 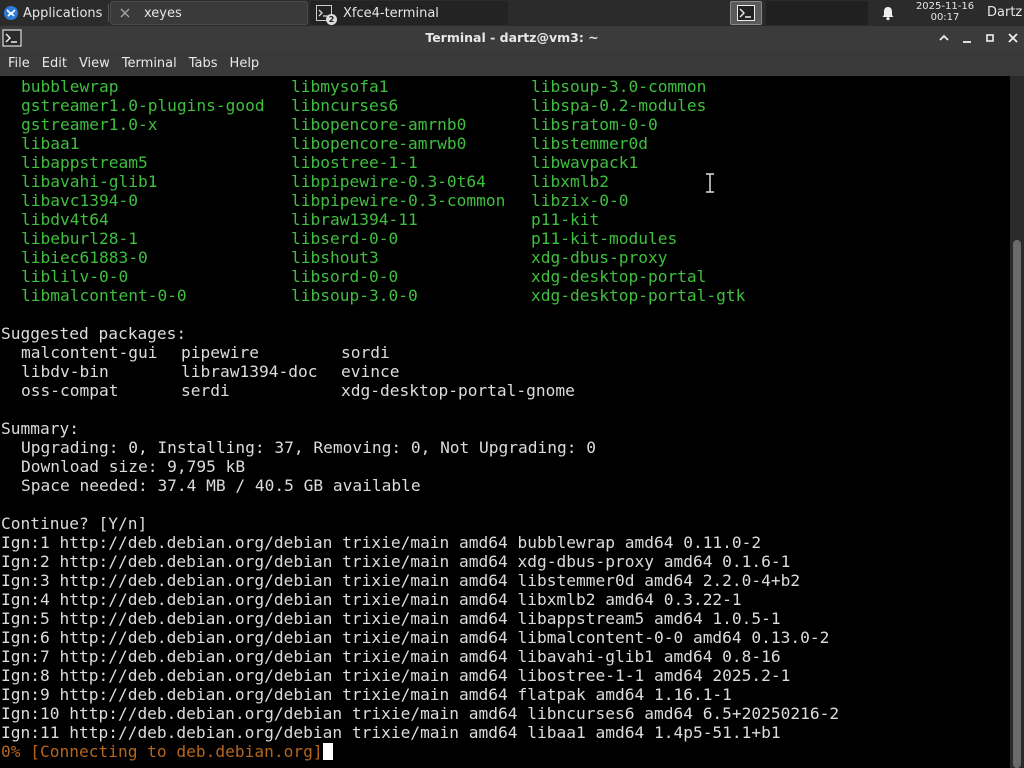 What do you see at coordinates (209, 13) in the screenshot?
I see `task-xeyes: xeyes` at bounding box center [209, 13].